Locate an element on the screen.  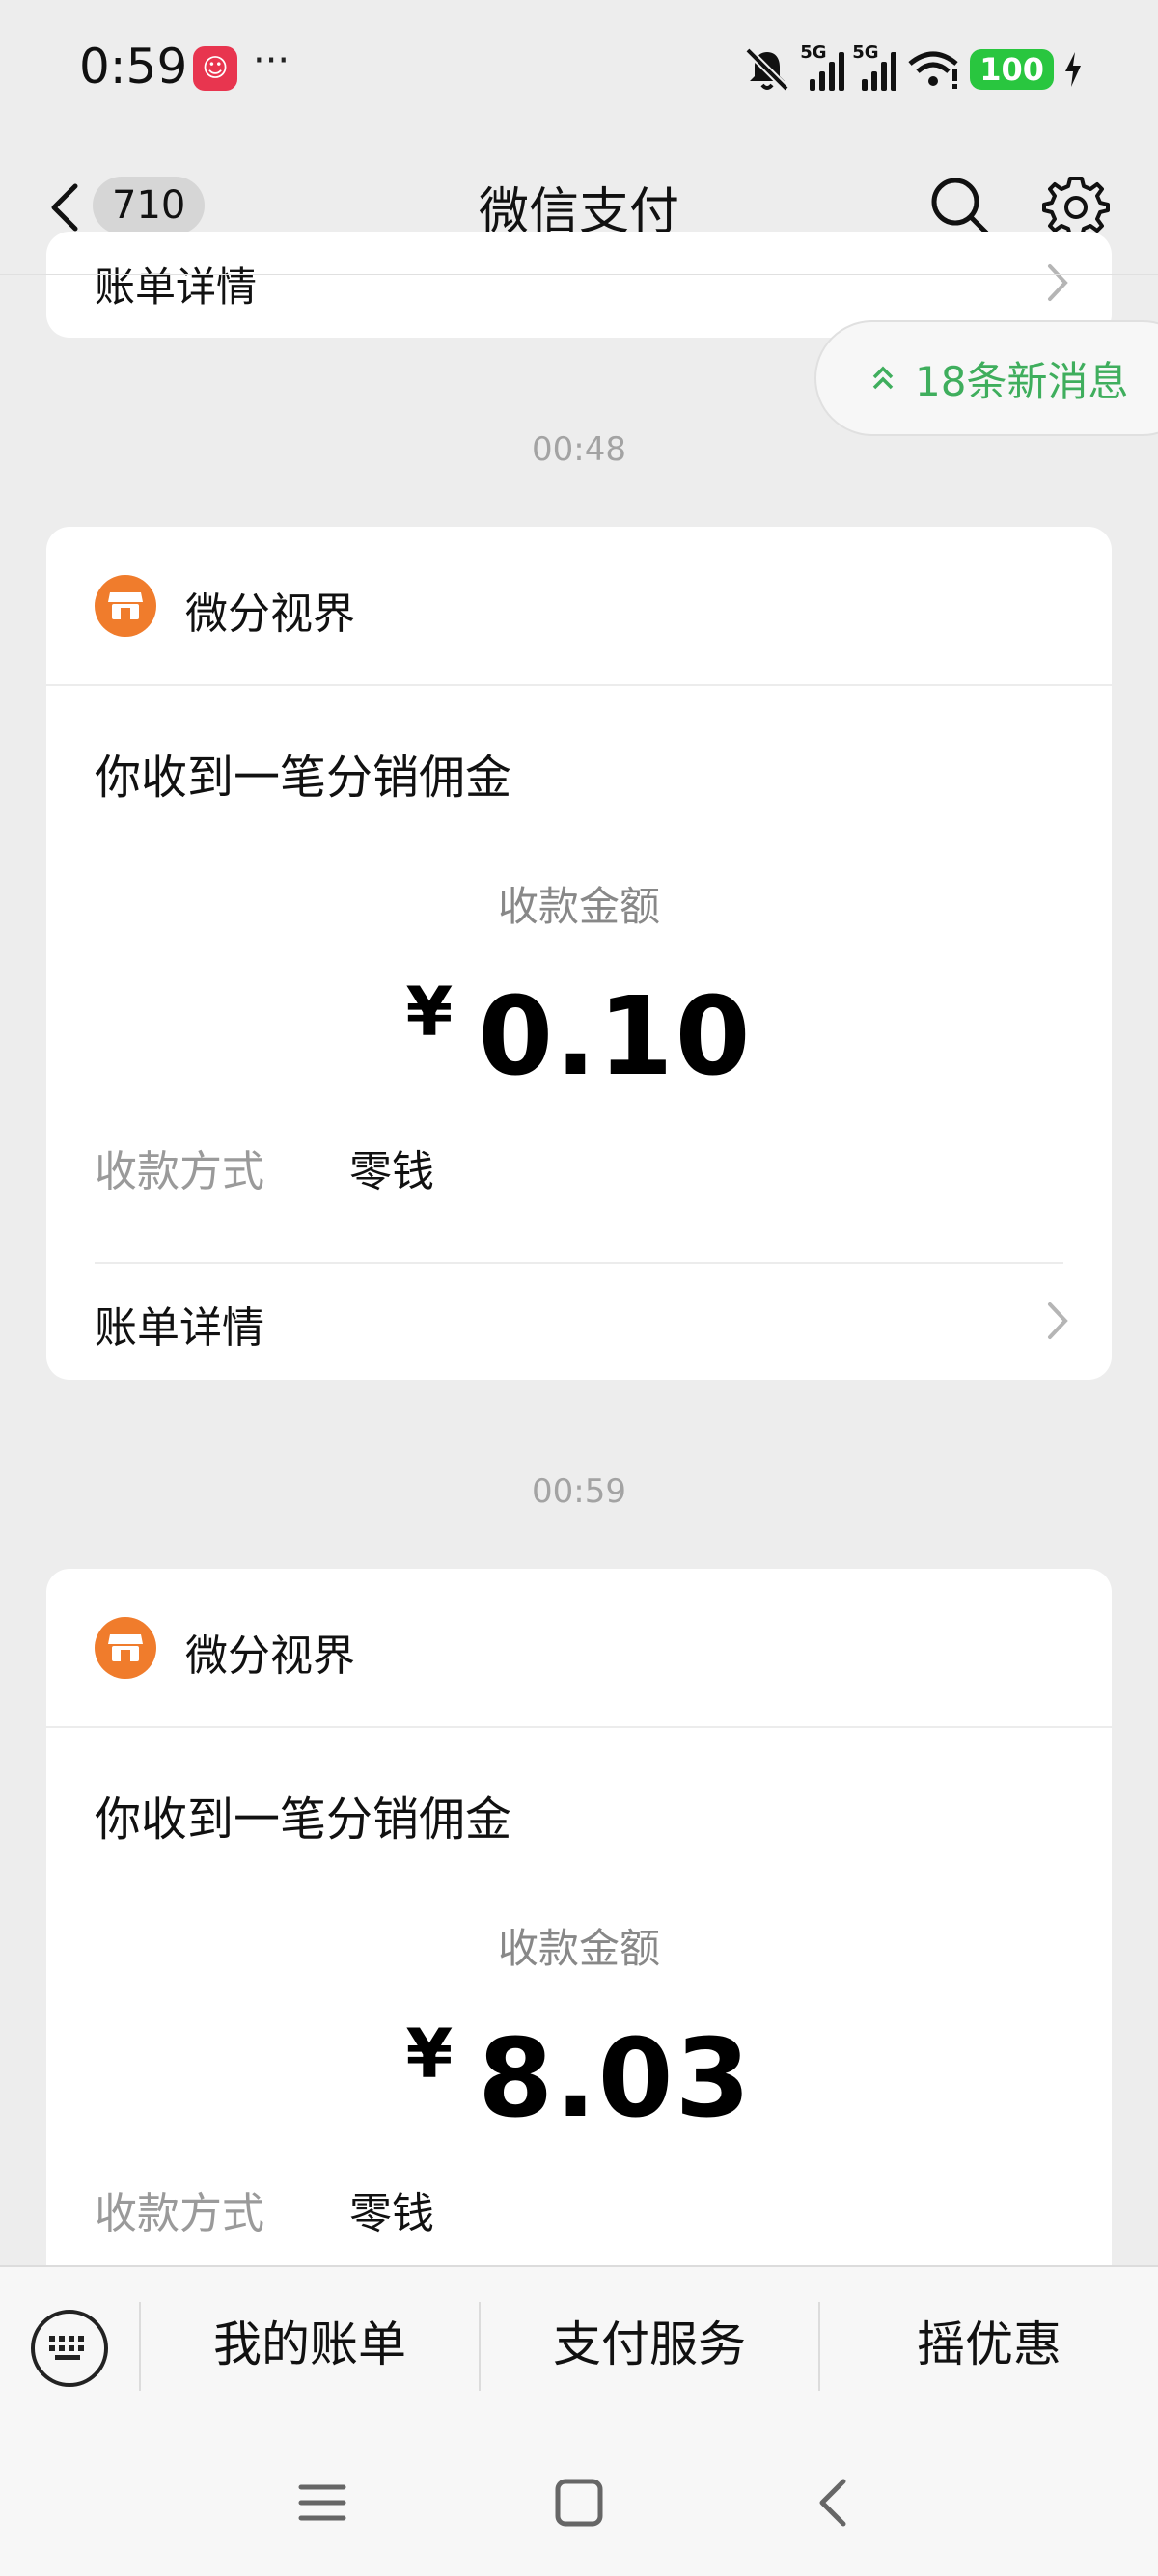
search-icon is located at coordinates (960, 206).